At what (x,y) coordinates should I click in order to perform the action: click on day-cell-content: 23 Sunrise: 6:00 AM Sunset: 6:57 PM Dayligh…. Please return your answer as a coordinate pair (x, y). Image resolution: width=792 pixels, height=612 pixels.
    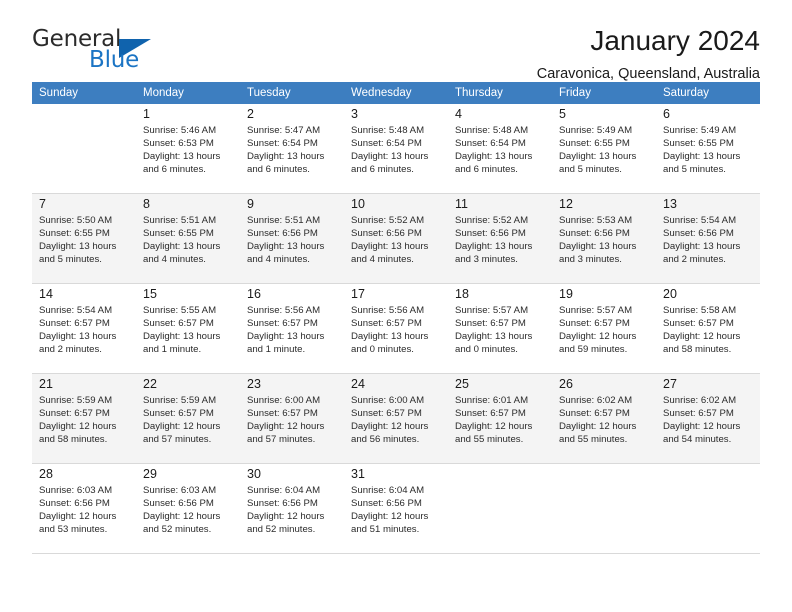
    Looking at the image, I should click on (292, 418).